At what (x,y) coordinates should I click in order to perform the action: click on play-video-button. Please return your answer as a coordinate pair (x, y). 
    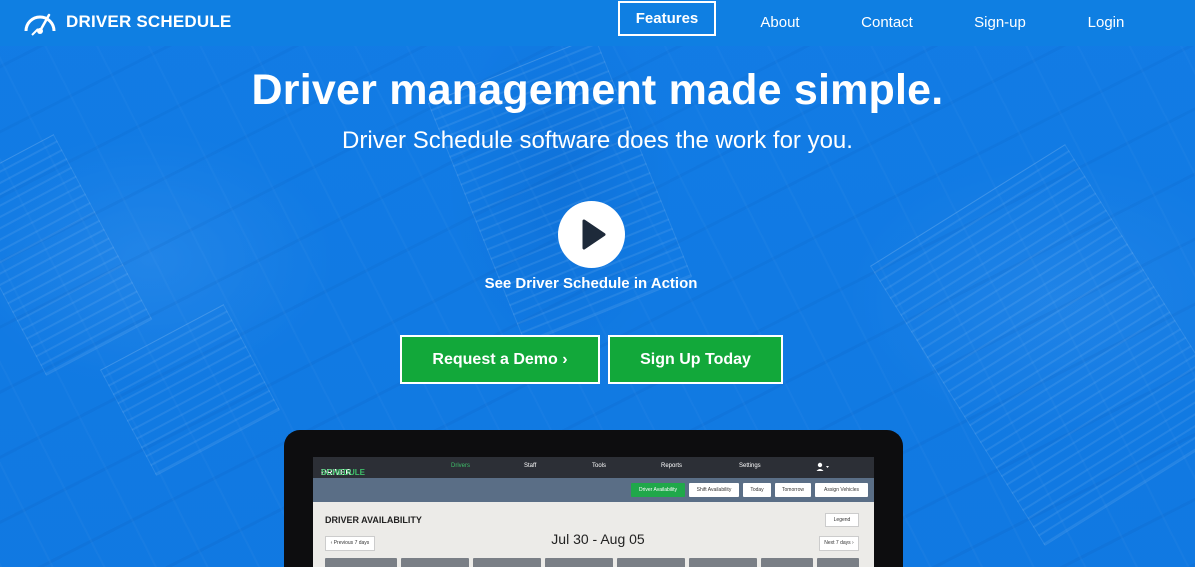
    Looking at the image, I should click on (591, 234).